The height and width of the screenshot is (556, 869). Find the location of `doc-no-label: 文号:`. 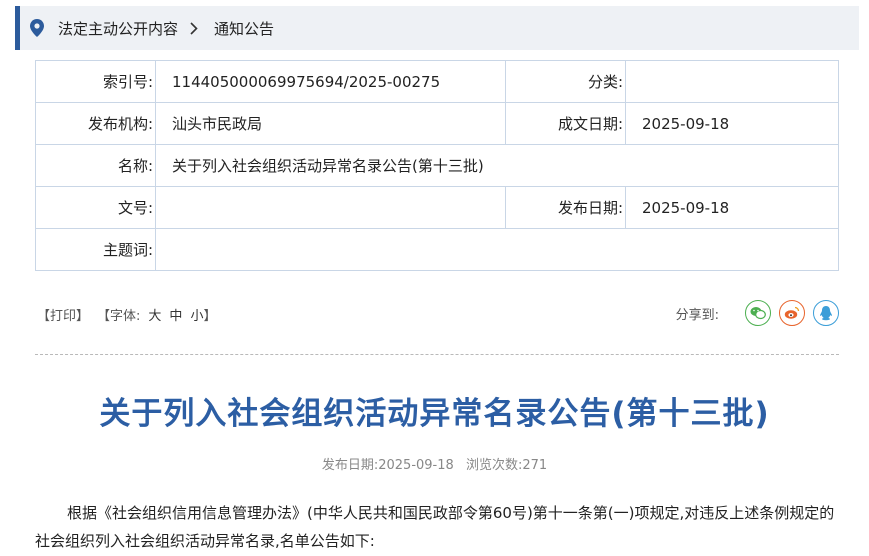

doc-no-label: 文号: is located at coordinates (95, 207).